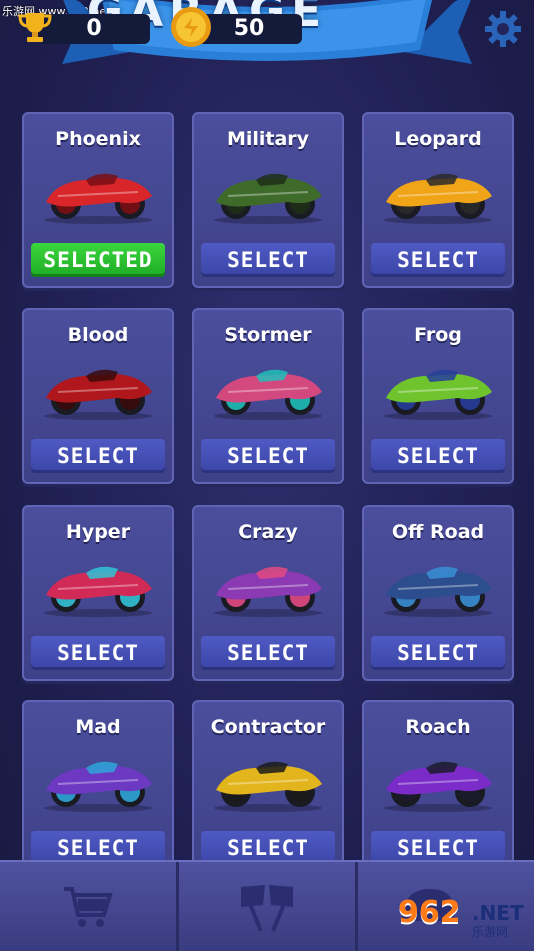 The image size is (534, 951). I want to click on bike-card: Contractor SELECT, so click(268, 788).